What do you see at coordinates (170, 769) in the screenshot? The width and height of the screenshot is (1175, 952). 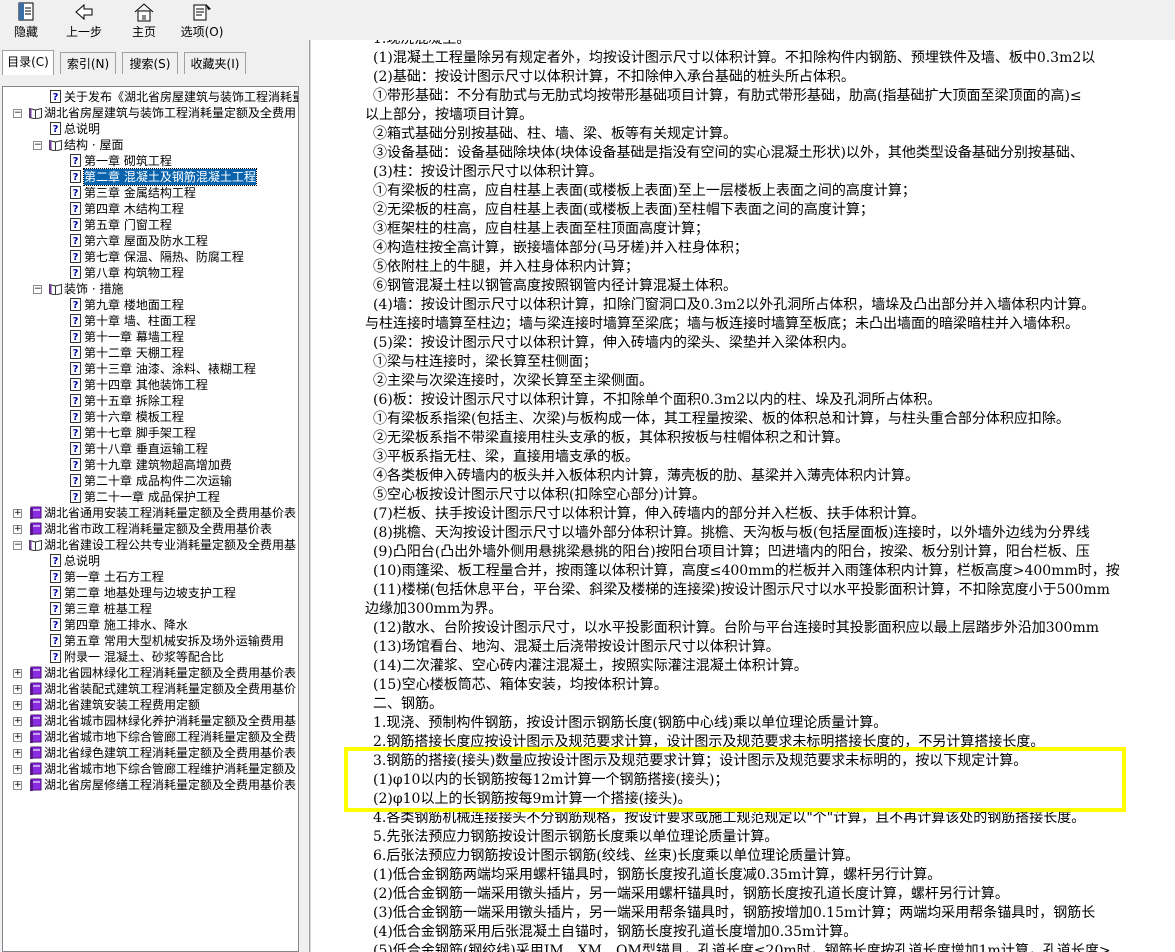 I see `tree-item-label: 湖北省城市地下综合管廊工程维护消耗量定额及` at bounding box center [170, 769].